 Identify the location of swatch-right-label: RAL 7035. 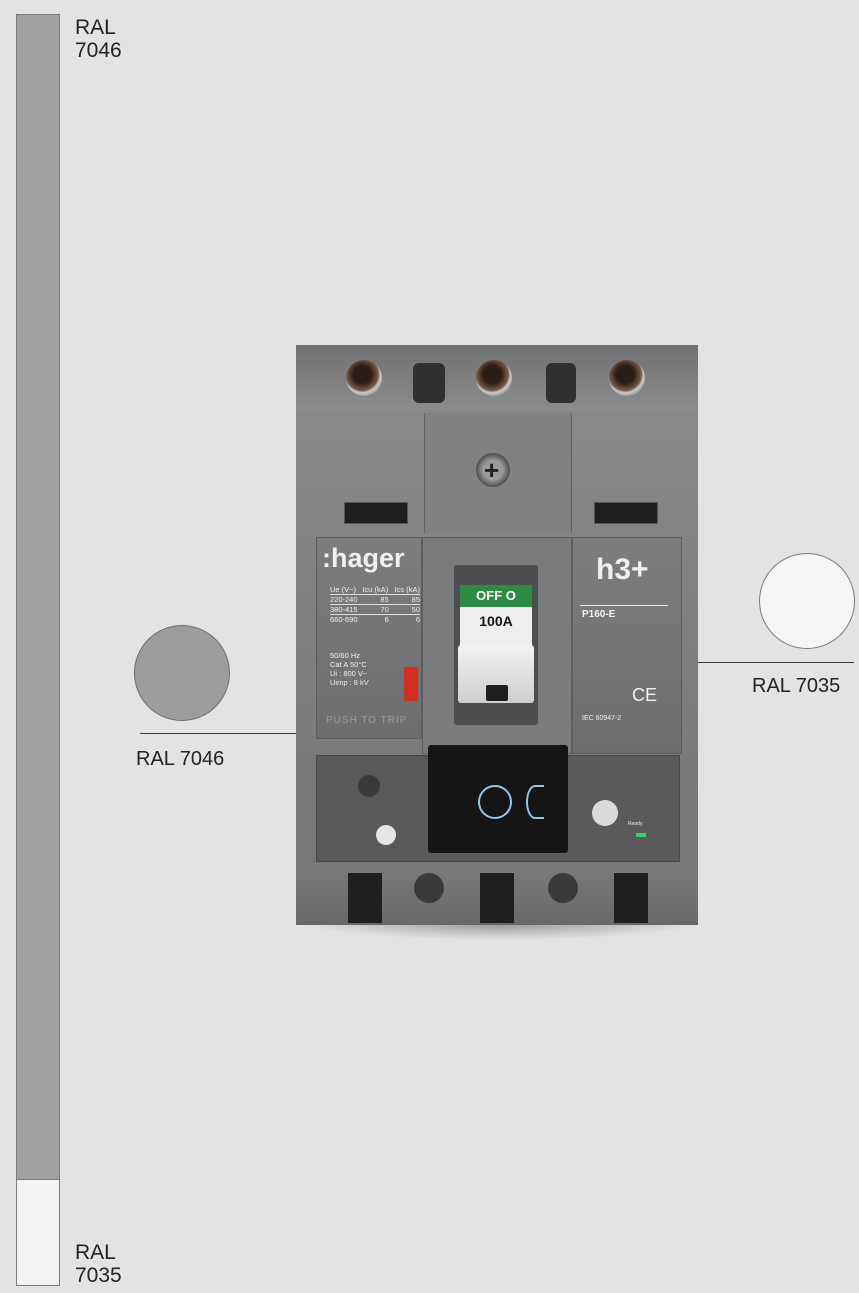
(796, 686).